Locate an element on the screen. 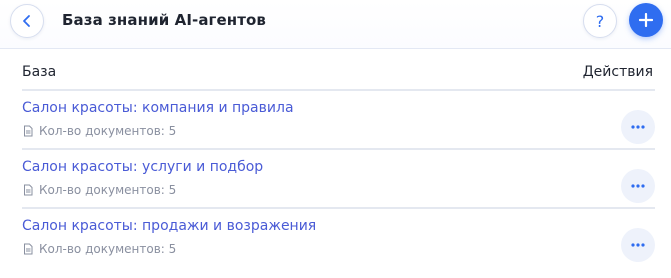 This screenshot has height=278, width=671. column-header-base: База is located at coordinates (39, 72).